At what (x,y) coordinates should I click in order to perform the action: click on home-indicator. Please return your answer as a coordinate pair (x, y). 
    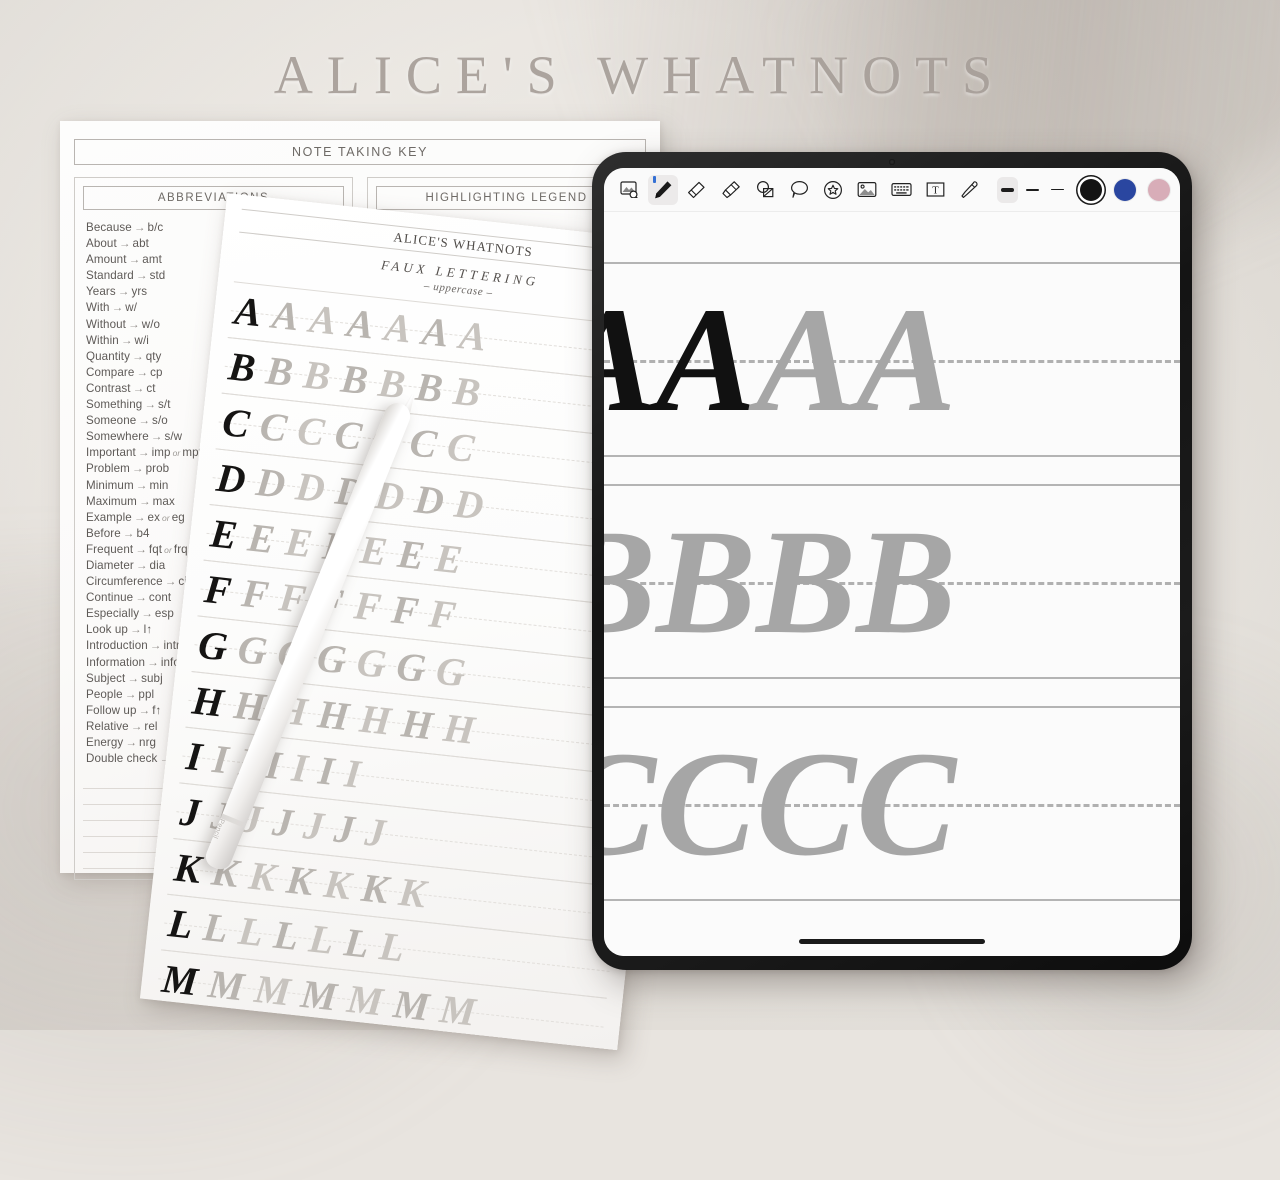
    Looking at the image, I should click on (892, 941).